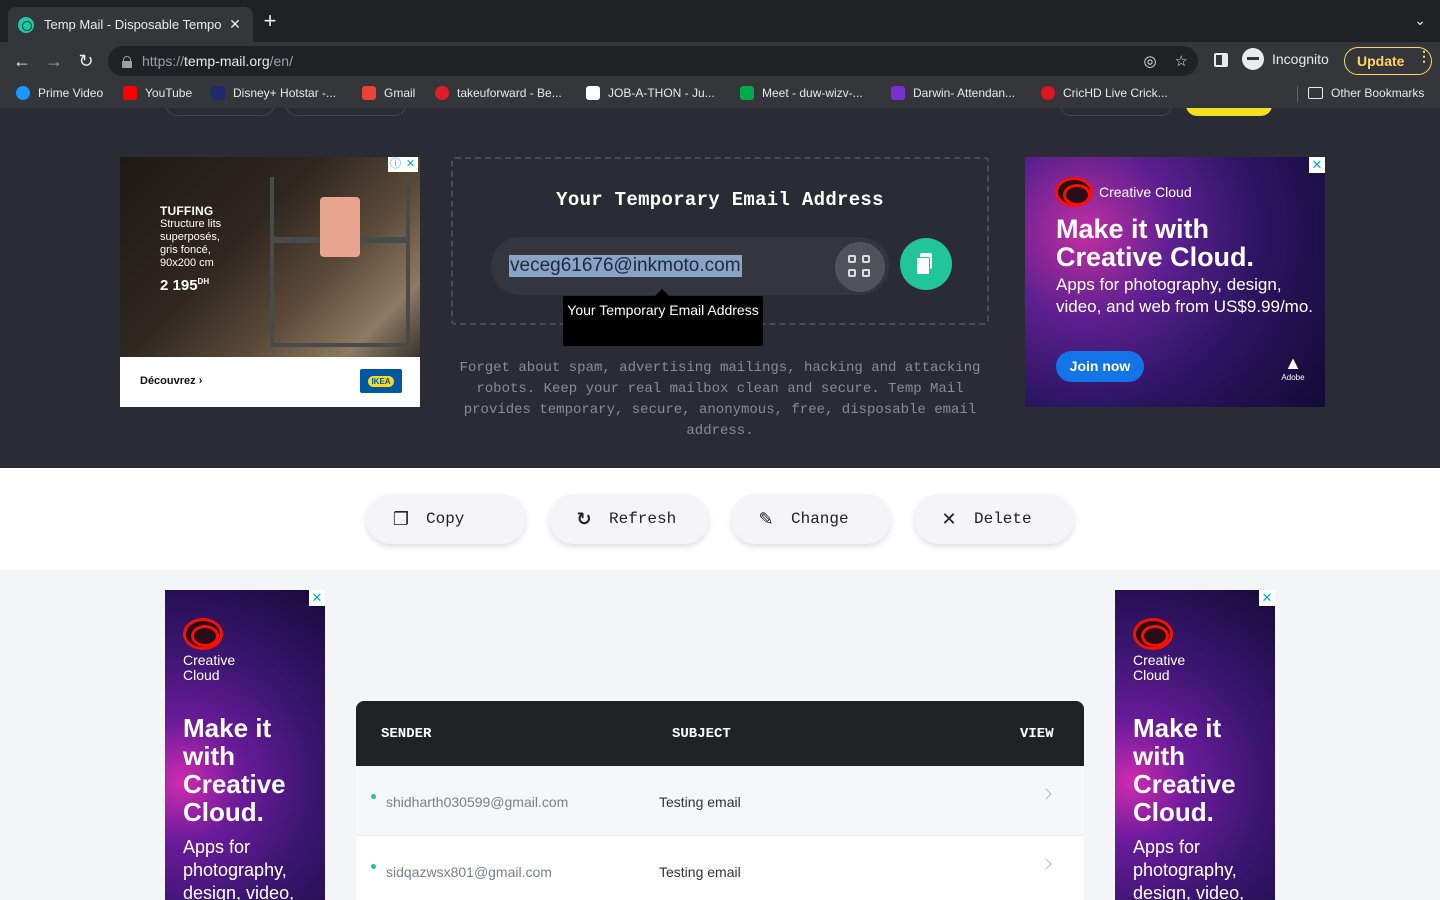 Image resolution: width=1440 pixels, height=900 pixels. What do you see at coordinates (54, 61) in the screenshot?
I see `forward-button: →` at bounding box center [54, 61].